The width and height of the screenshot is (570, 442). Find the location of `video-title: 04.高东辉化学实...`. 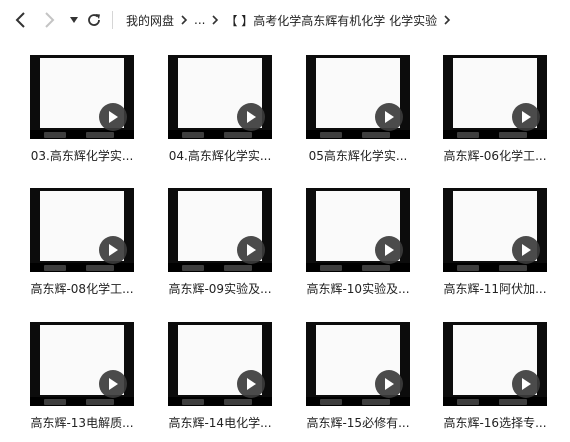

video-title: 04.高东辉化学实... is located at coordinates (220, 155).